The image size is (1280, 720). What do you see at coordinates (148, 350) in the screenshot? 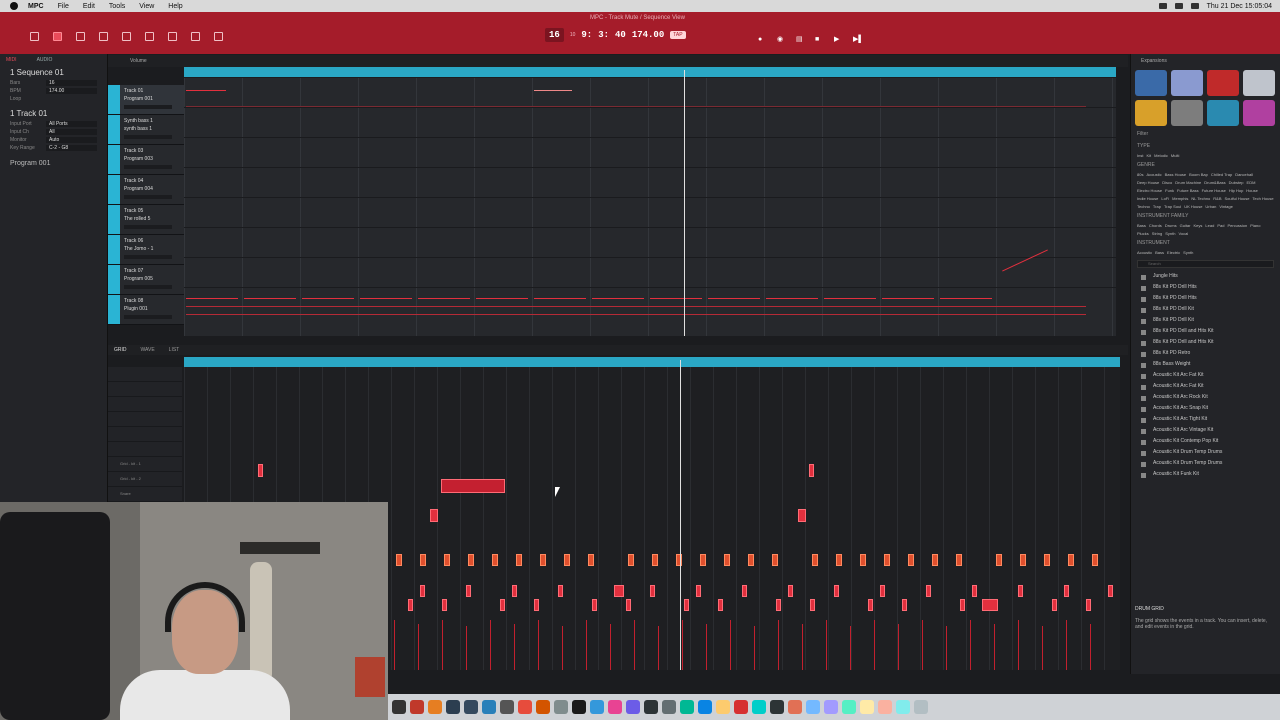
I see `tab-wave: WAVE` at bounding box center [148, 350].